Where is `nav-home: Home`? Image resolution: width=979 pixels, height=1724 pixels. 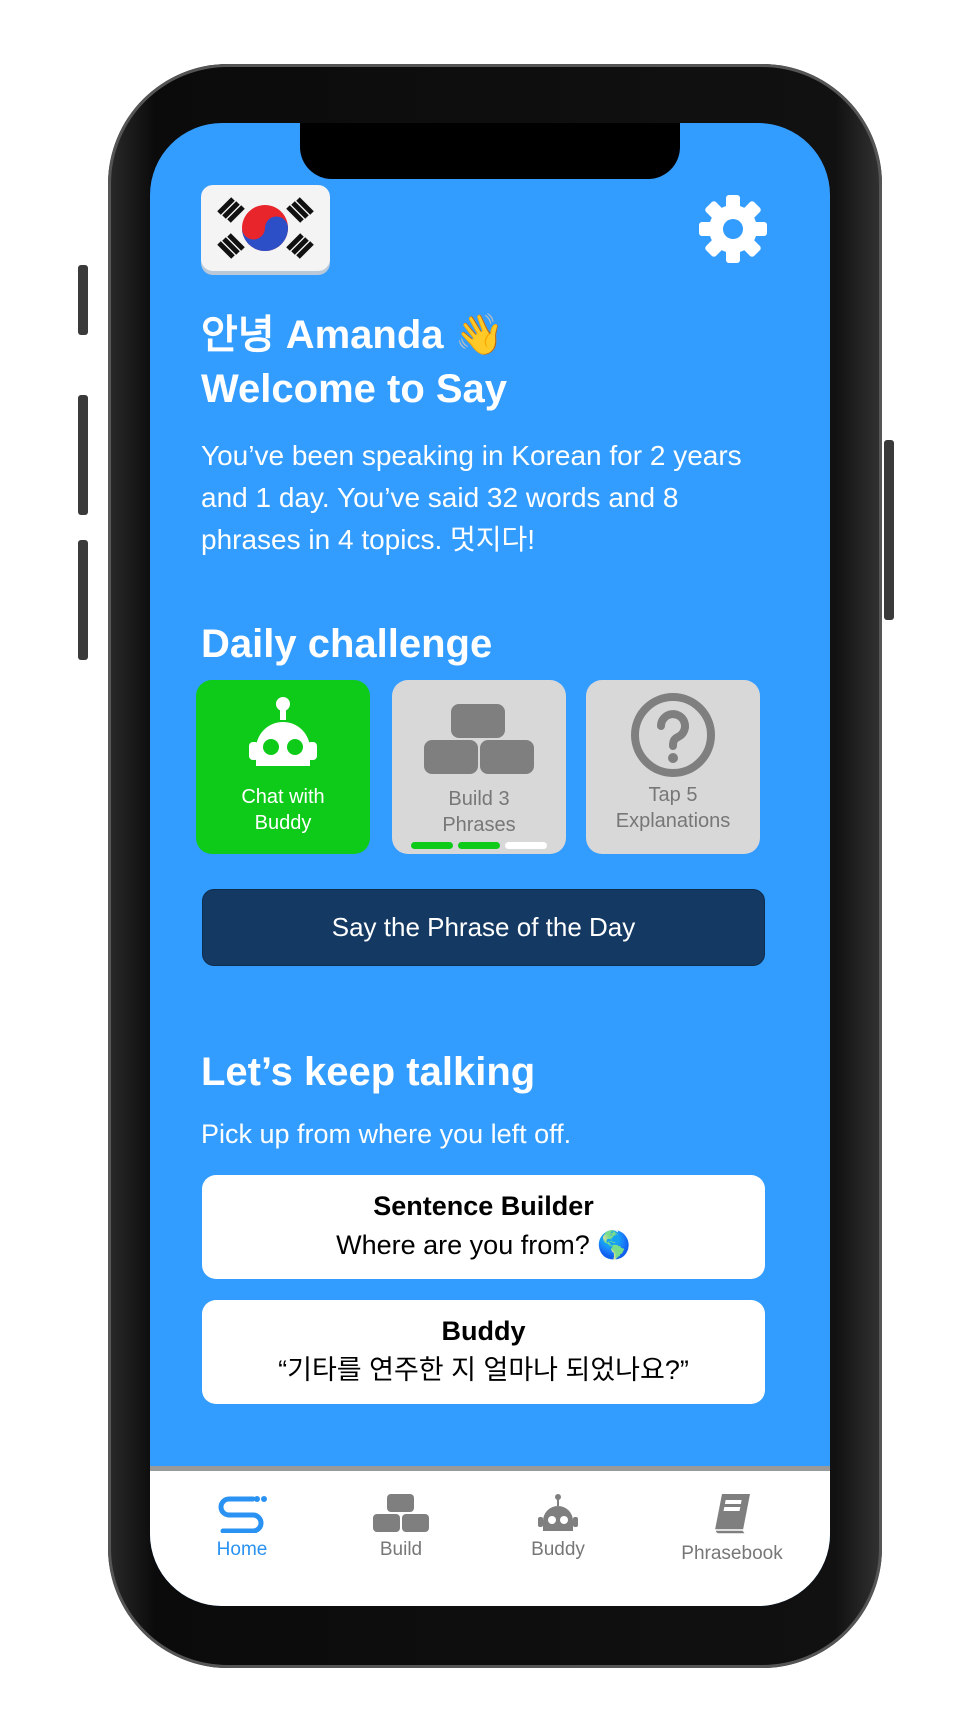
nav-home: Home is located at coordinates (242, 1527).